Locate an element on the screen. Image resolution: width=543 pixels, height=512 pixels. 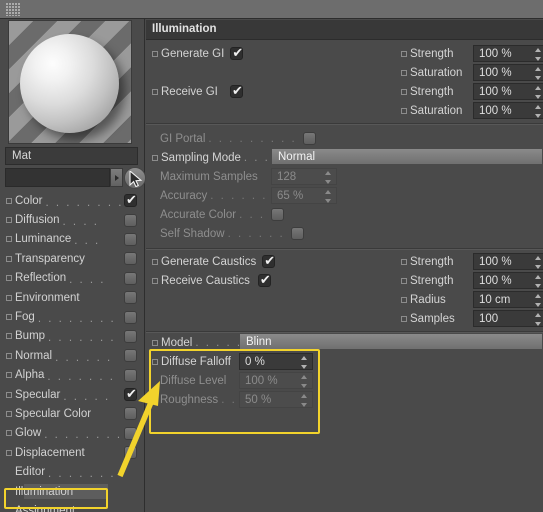
row-receive-gi-strength: Strength is located at coordinates (427, 91).